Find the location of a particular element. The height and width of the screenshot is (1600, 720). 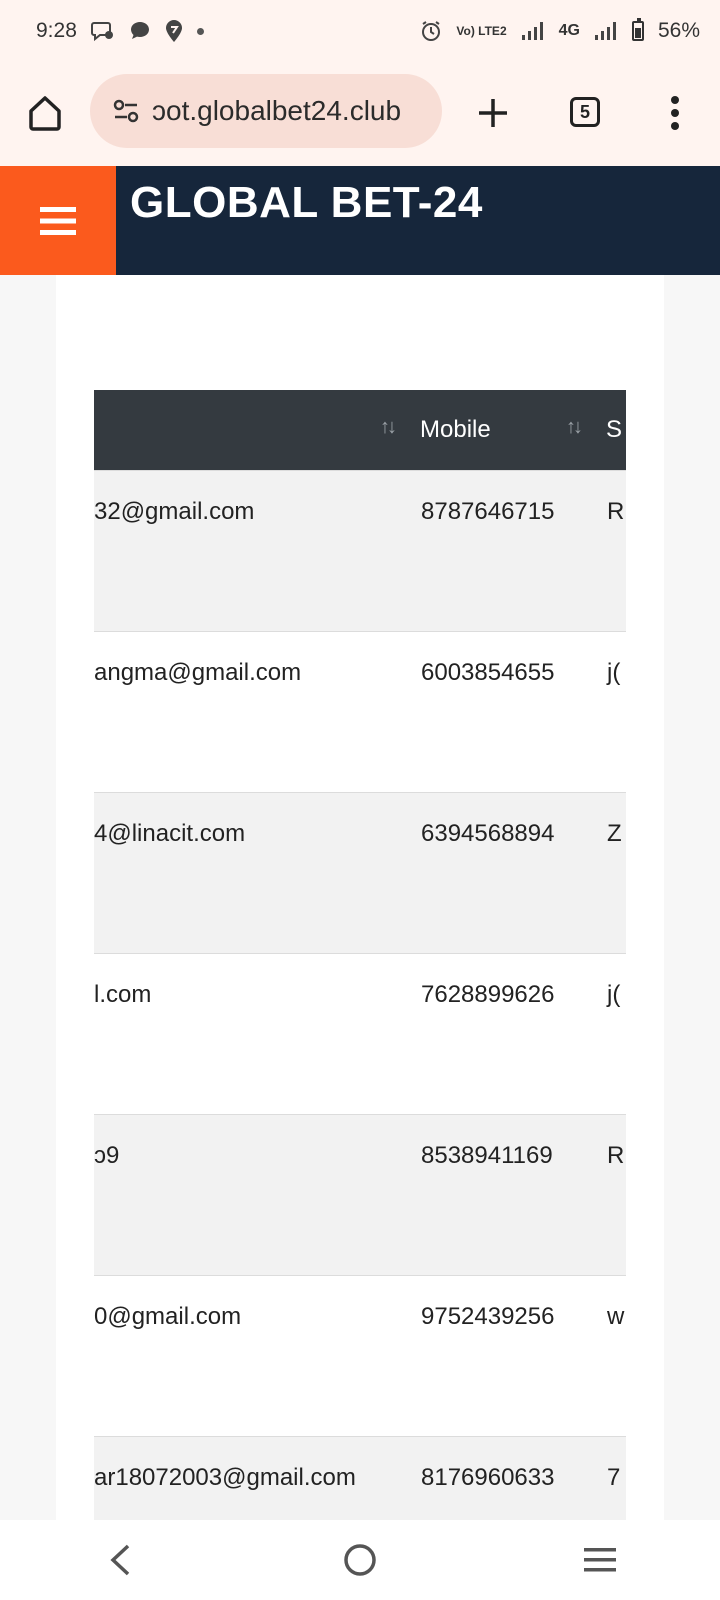

email-cell: l.com is located at coordinates (123, 994).